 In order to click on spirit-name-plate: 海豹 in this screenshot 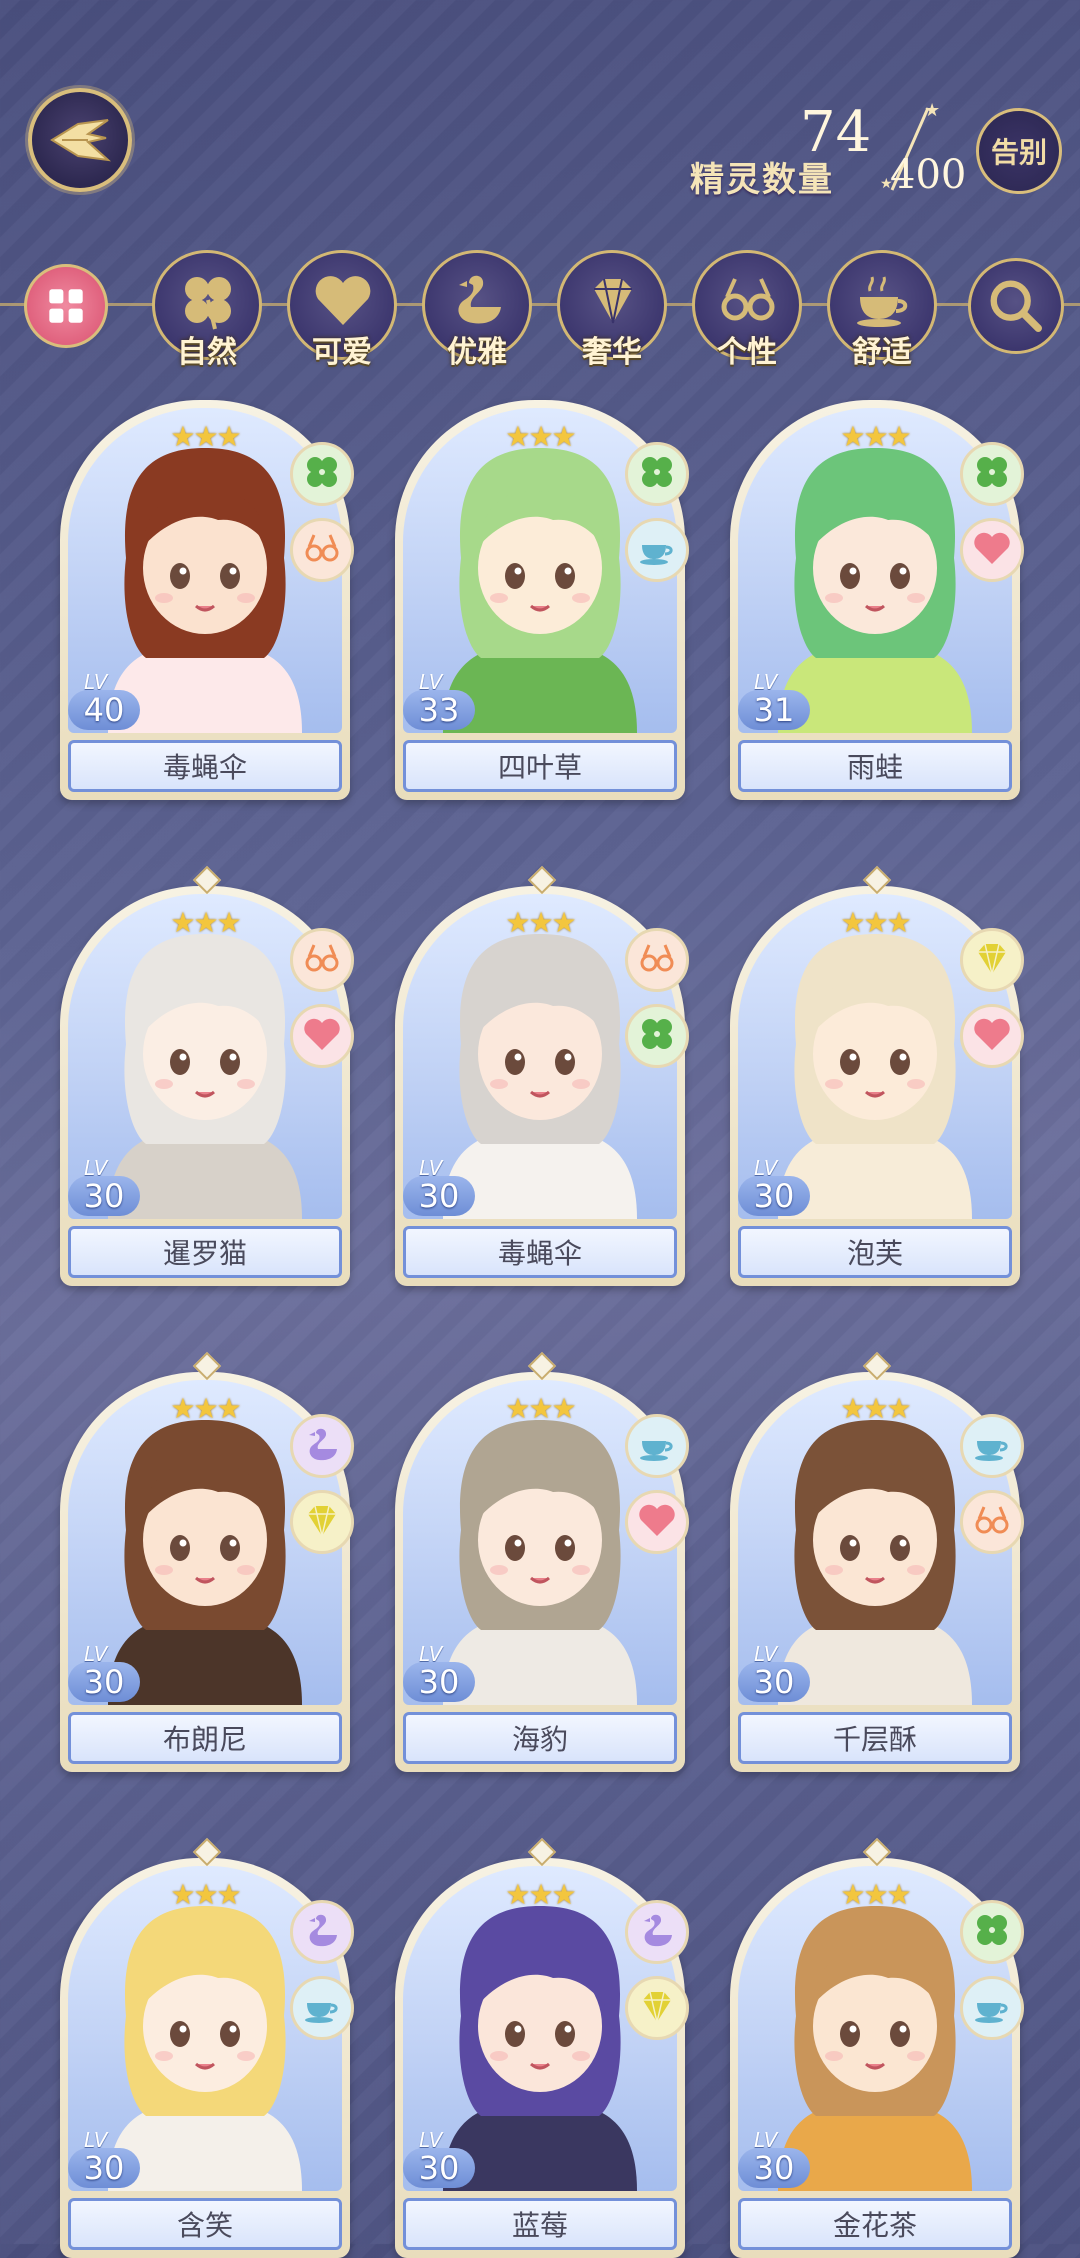, I will do `click(540, 1738)`.